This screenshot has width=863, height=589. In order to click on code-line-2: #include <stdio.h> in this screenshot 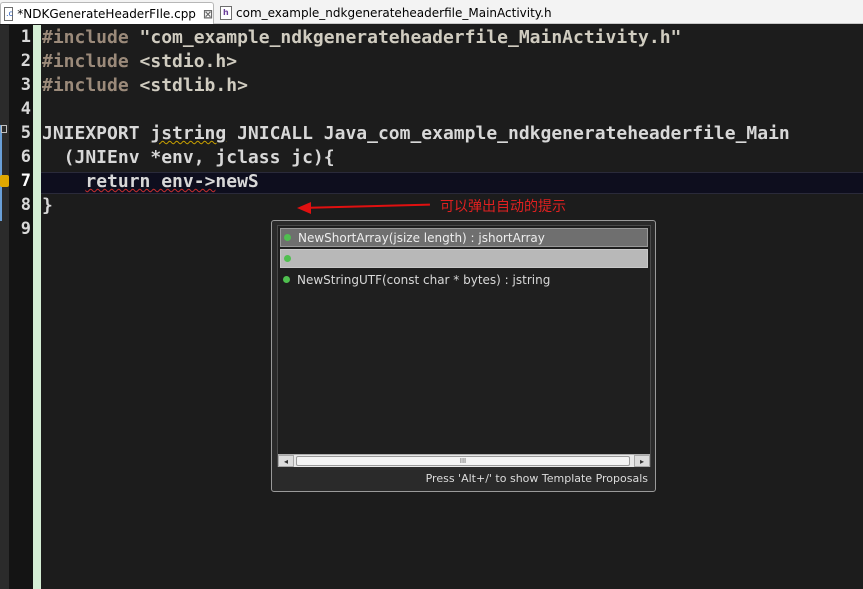, I will do `click(139, 61)`.